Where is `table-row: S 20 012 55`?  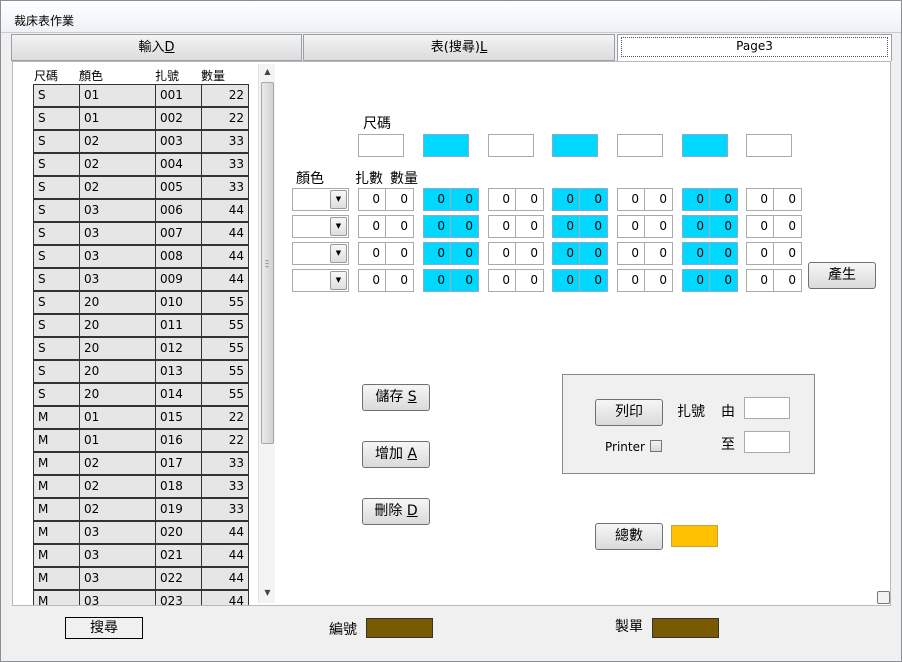
table-row: S 20 012 55 is located at coordinates (146, 348).